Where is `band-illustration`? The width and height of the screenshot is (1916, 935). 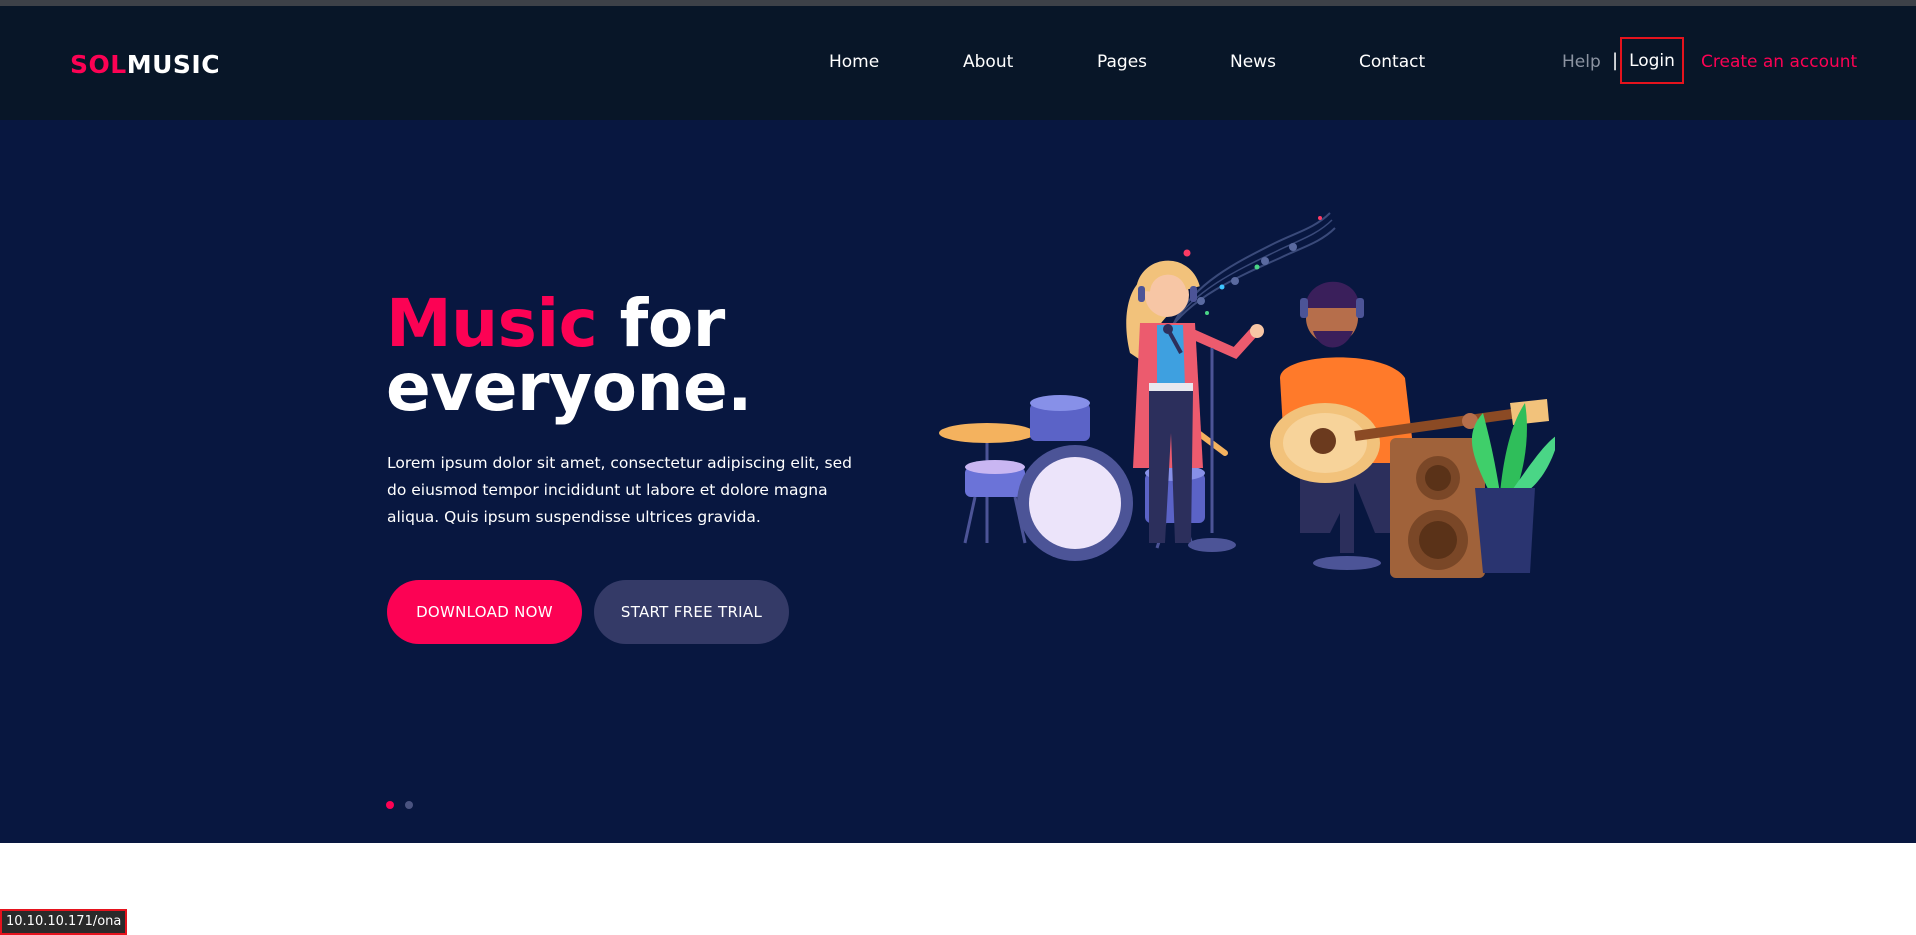 band-illustration is located at coordinates (1247, 395).